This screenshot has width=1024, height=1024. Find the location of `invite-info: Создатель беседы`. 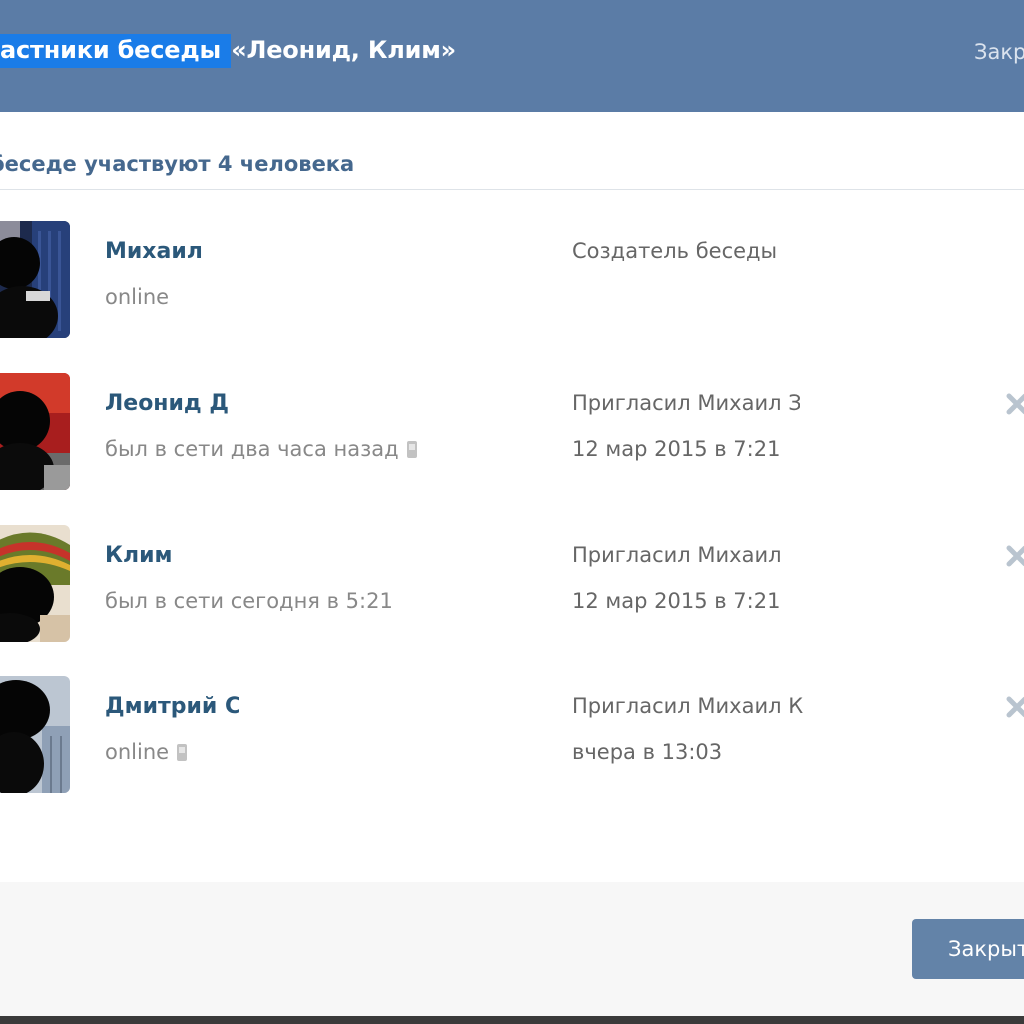

invite-info: Создатель беседы is located at coordinates (675, 251).